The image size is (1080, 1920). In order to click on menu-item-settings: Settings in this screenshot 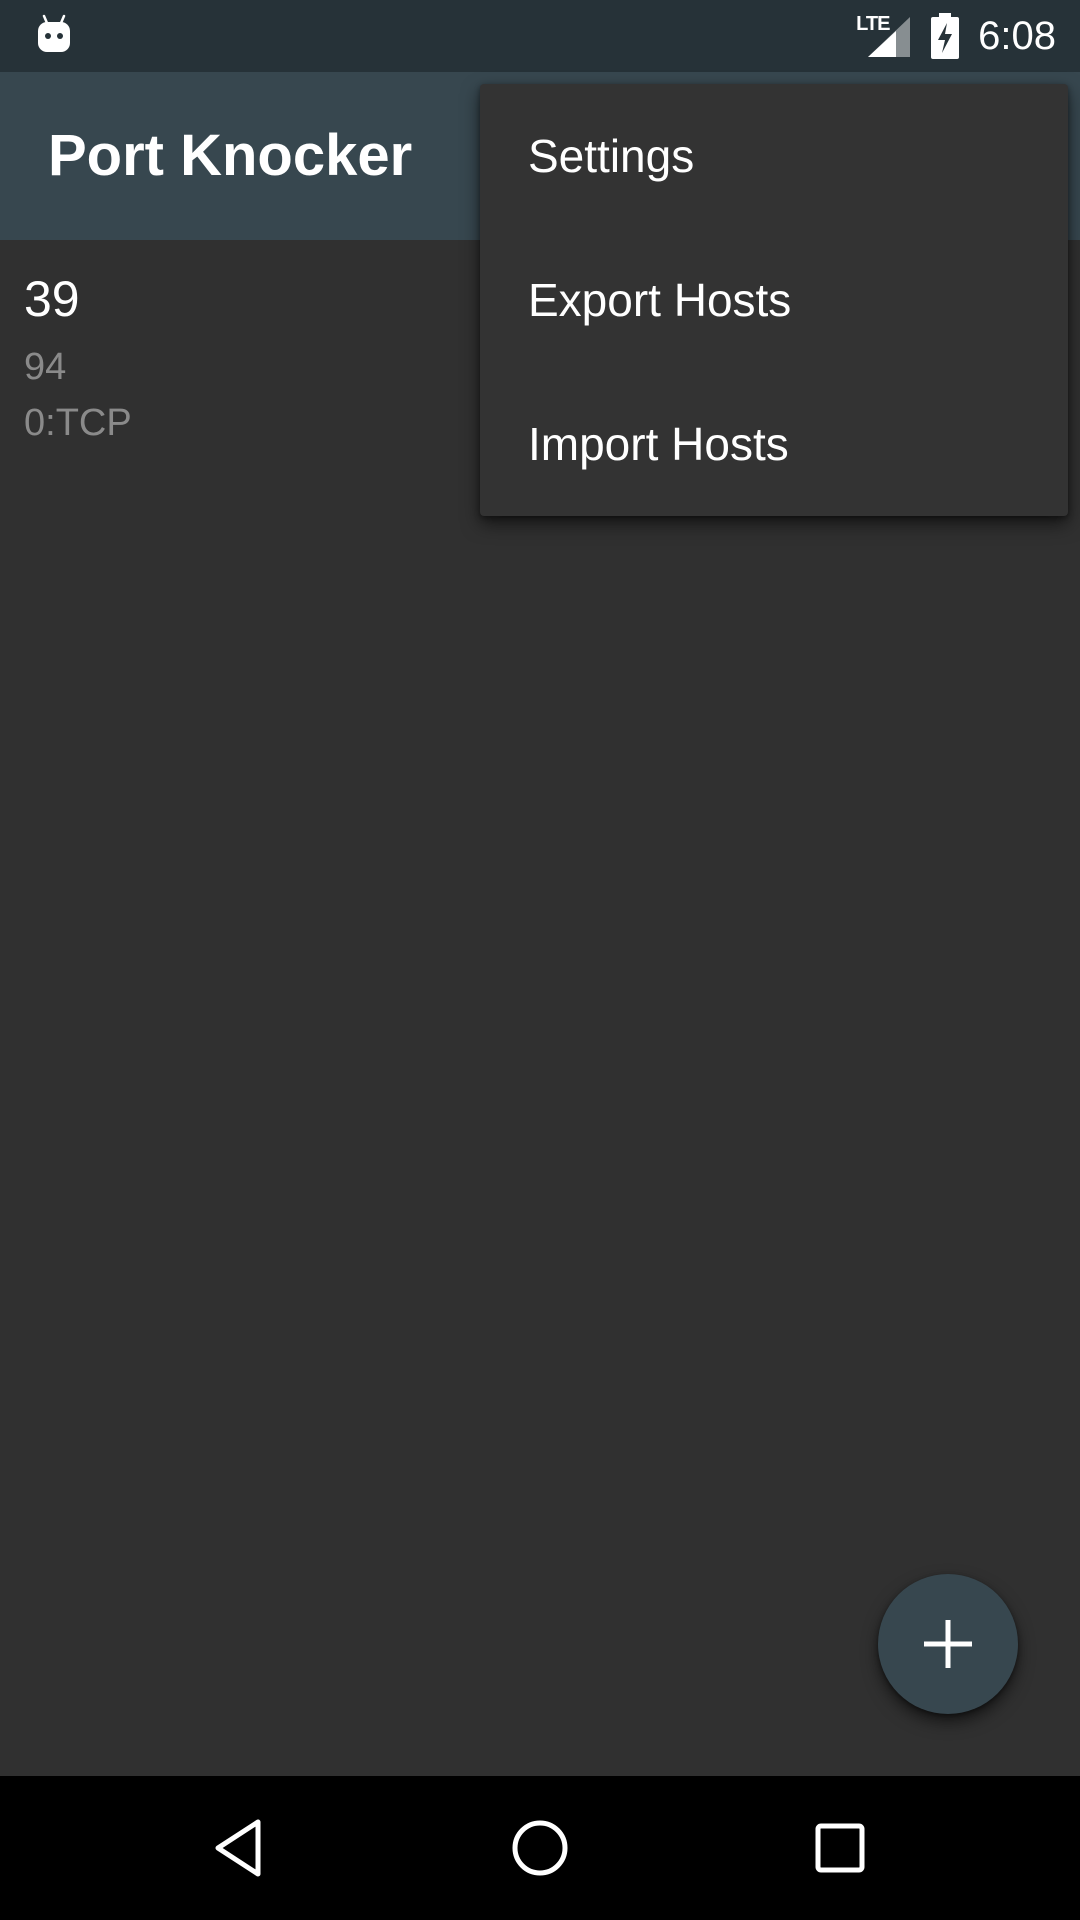, I will do `click(774, 156)`.